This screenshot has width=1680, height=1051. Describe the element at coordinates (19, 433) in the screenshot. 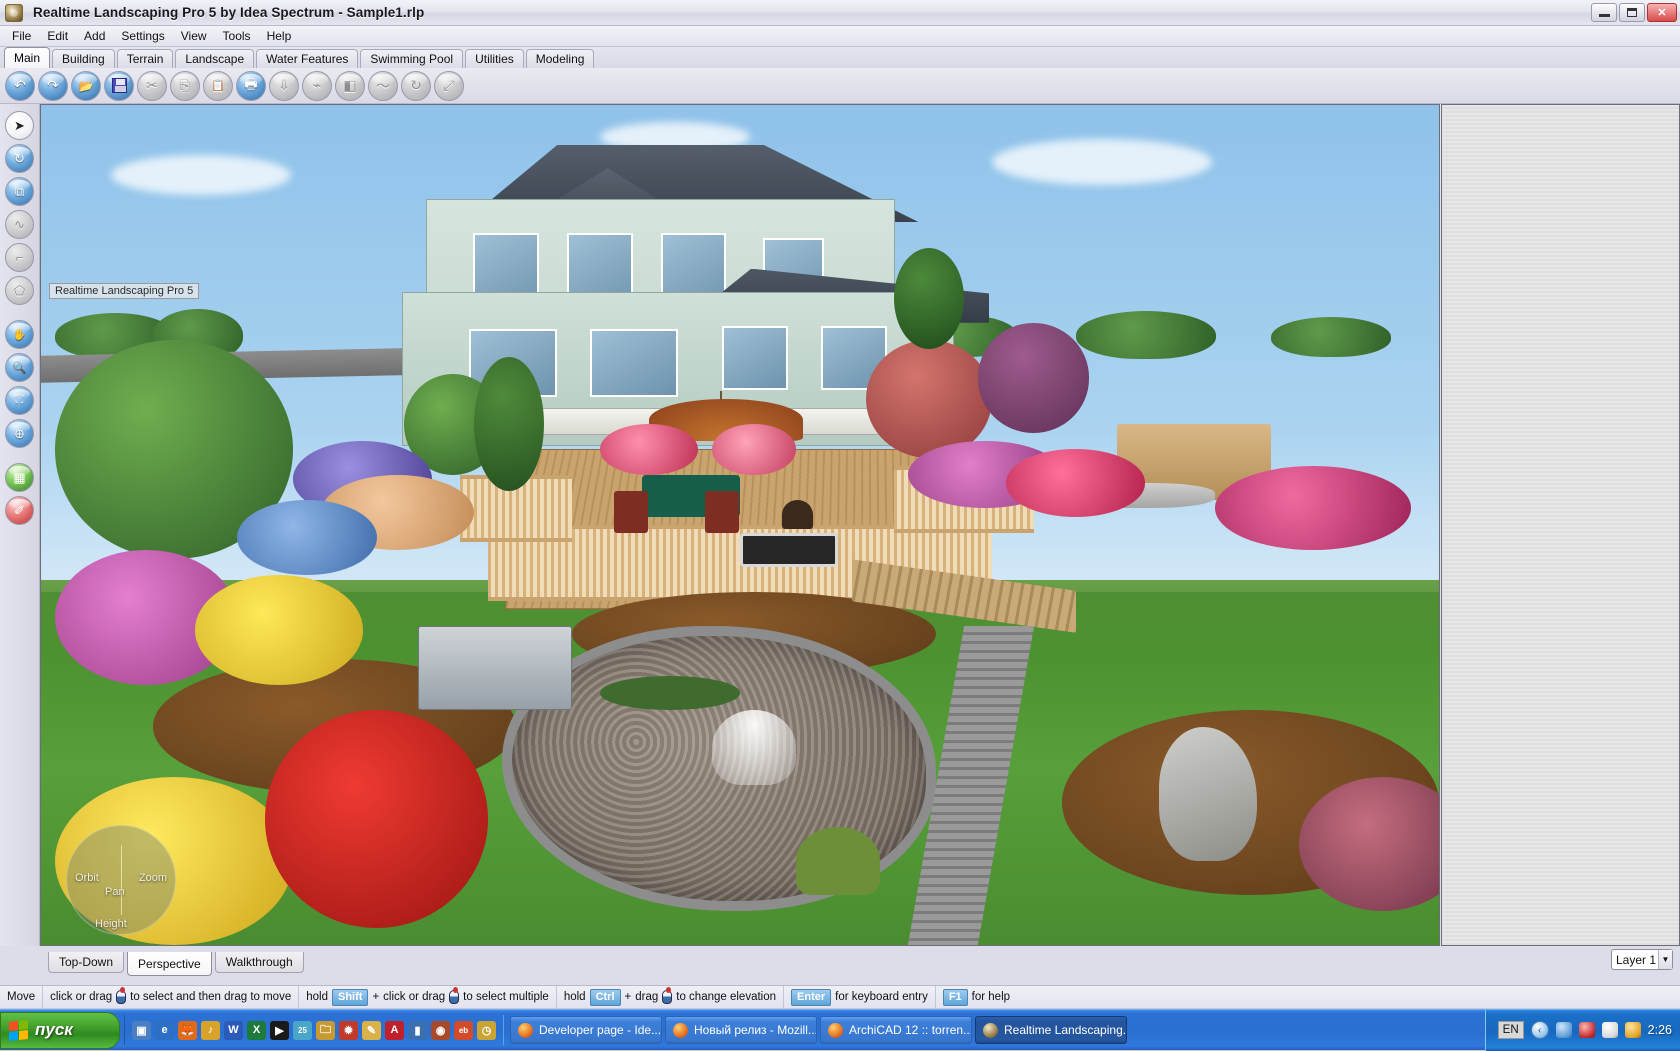

I see `orbit-globe-icon: 🜨` at that location.